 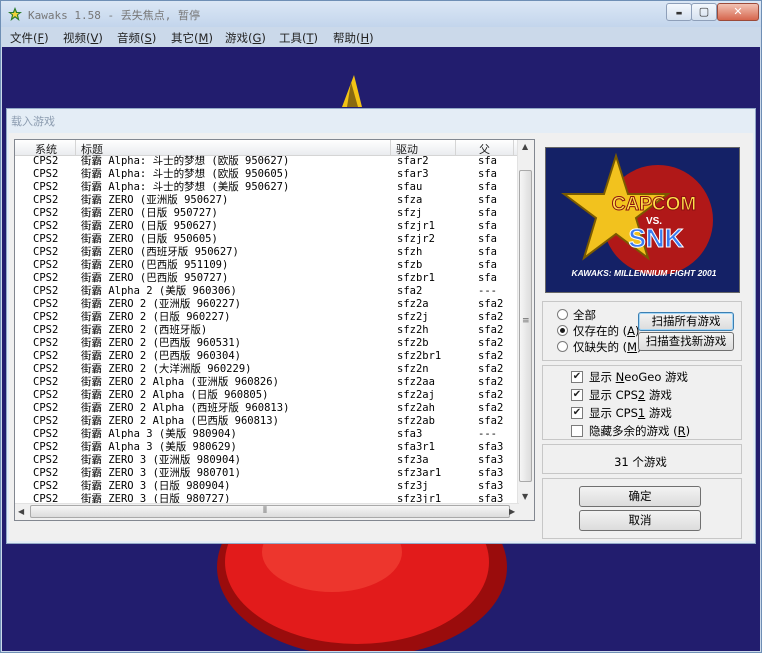 I want to click on cell-title: 街霸 Alpha 3 (美版 980629), so click(x=159, y=447).